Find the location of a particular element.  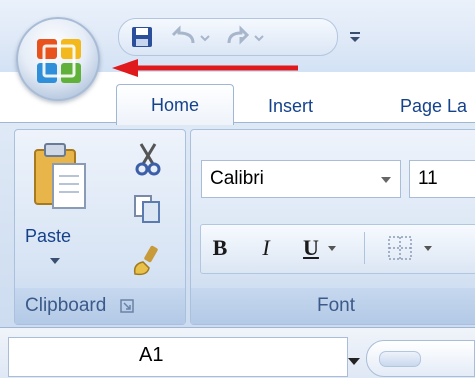

paste-label: Paste is located at coordinates (48, 236).